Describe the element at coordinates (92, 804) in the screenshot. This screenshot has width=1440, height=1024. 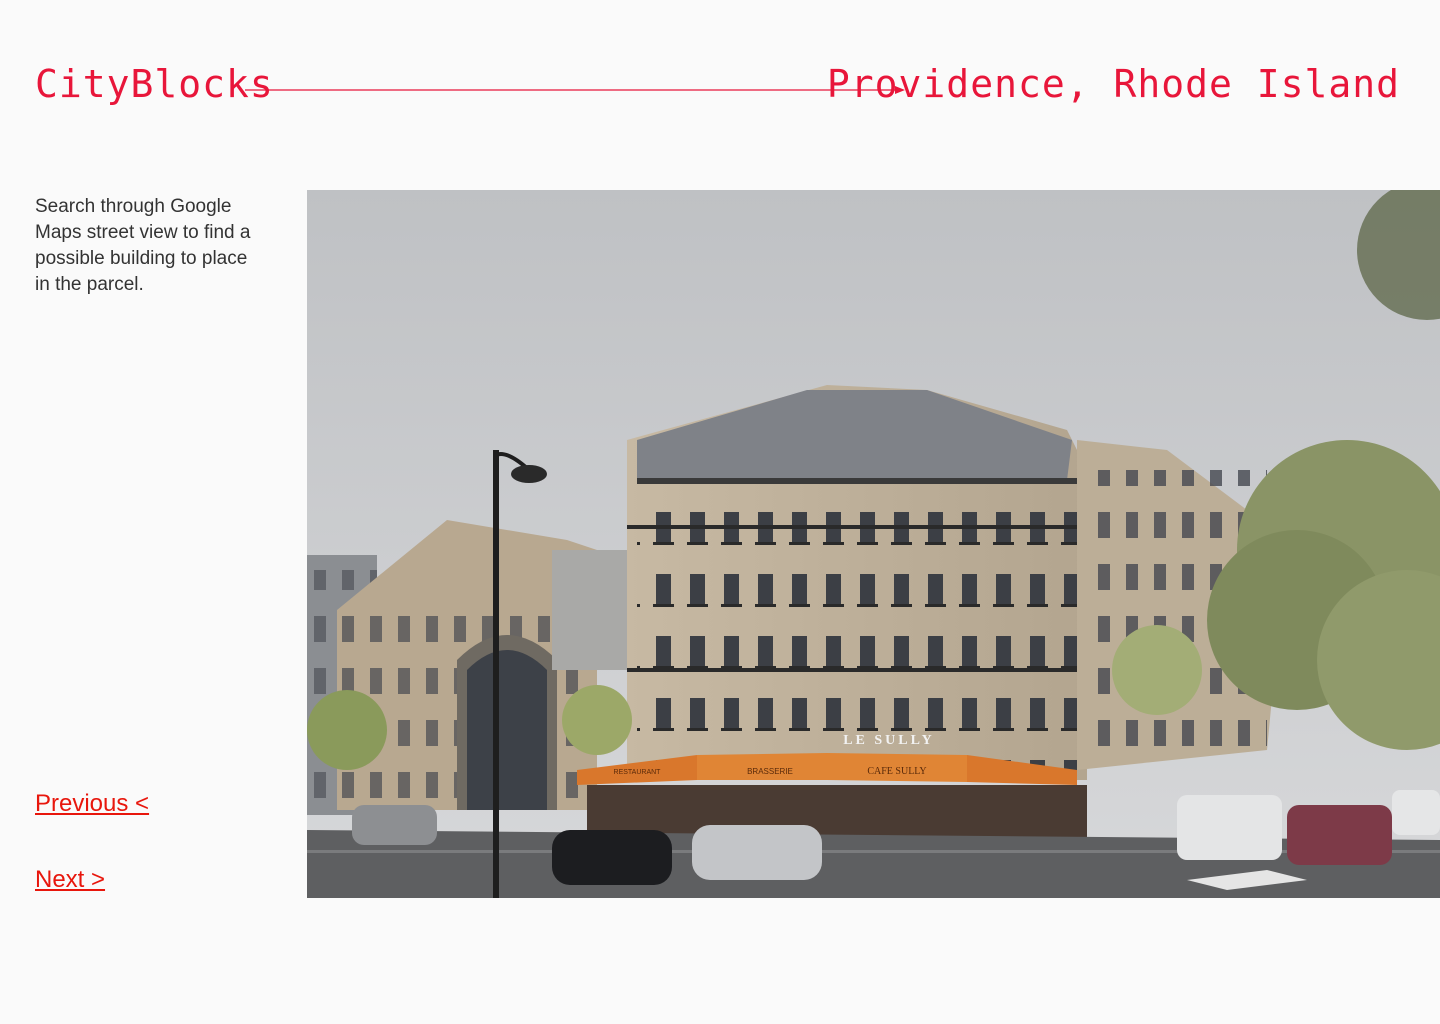
I see `previous-link: Previous <` at that location.